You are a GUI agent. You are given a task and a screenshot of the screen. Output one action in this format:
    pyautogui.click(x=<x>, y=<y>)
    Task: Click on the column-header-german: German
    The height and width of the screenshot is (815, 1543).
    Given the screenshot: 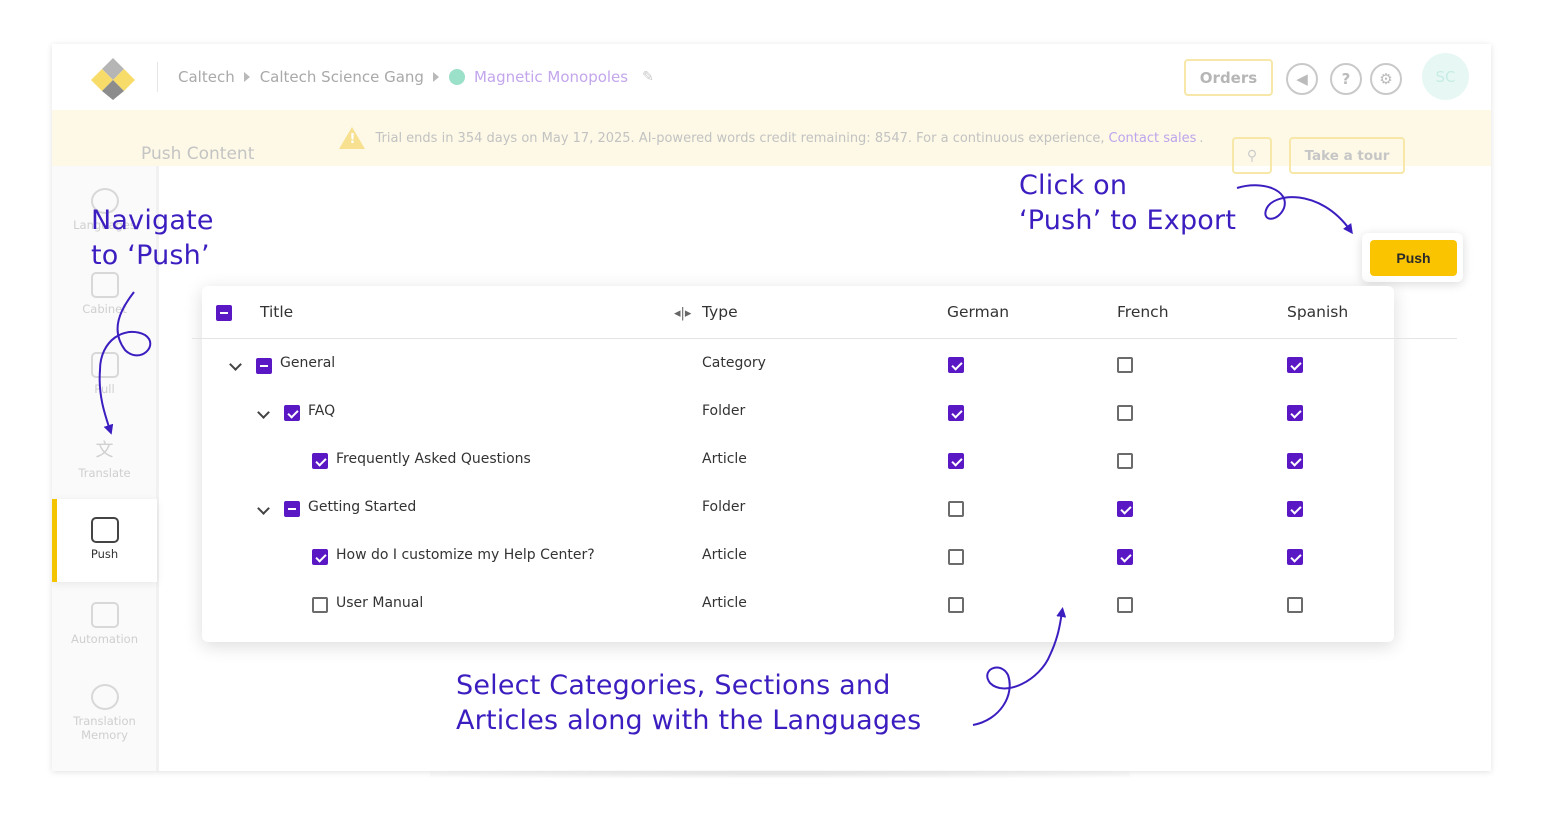 What is the action you would take?
    pyautogui.click(x=978, y=312)
    